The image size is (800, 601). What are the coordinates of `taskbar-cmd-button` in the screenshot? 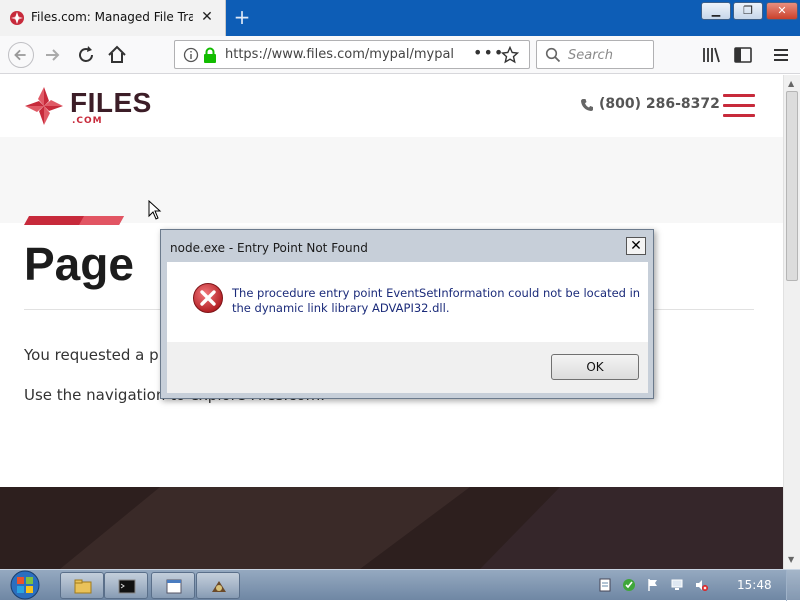 It's located at (126, 585).